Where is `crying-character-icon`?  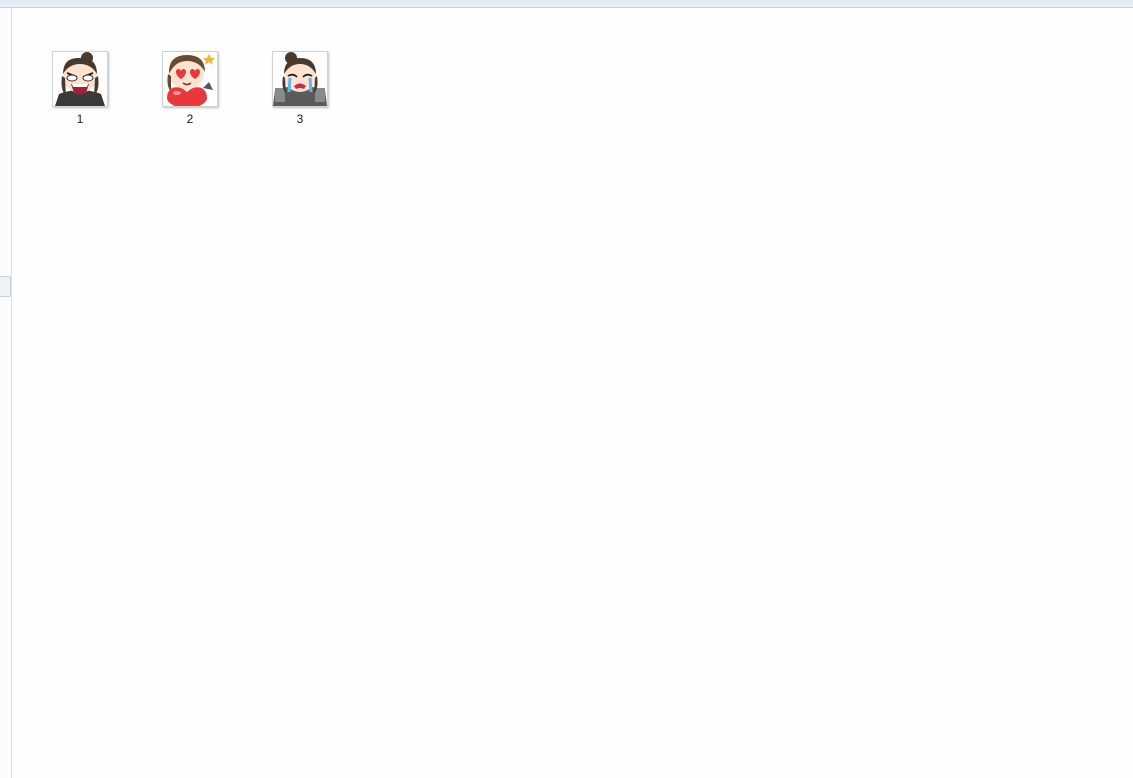
crying-character-icon is located at coordinates (300, 79).